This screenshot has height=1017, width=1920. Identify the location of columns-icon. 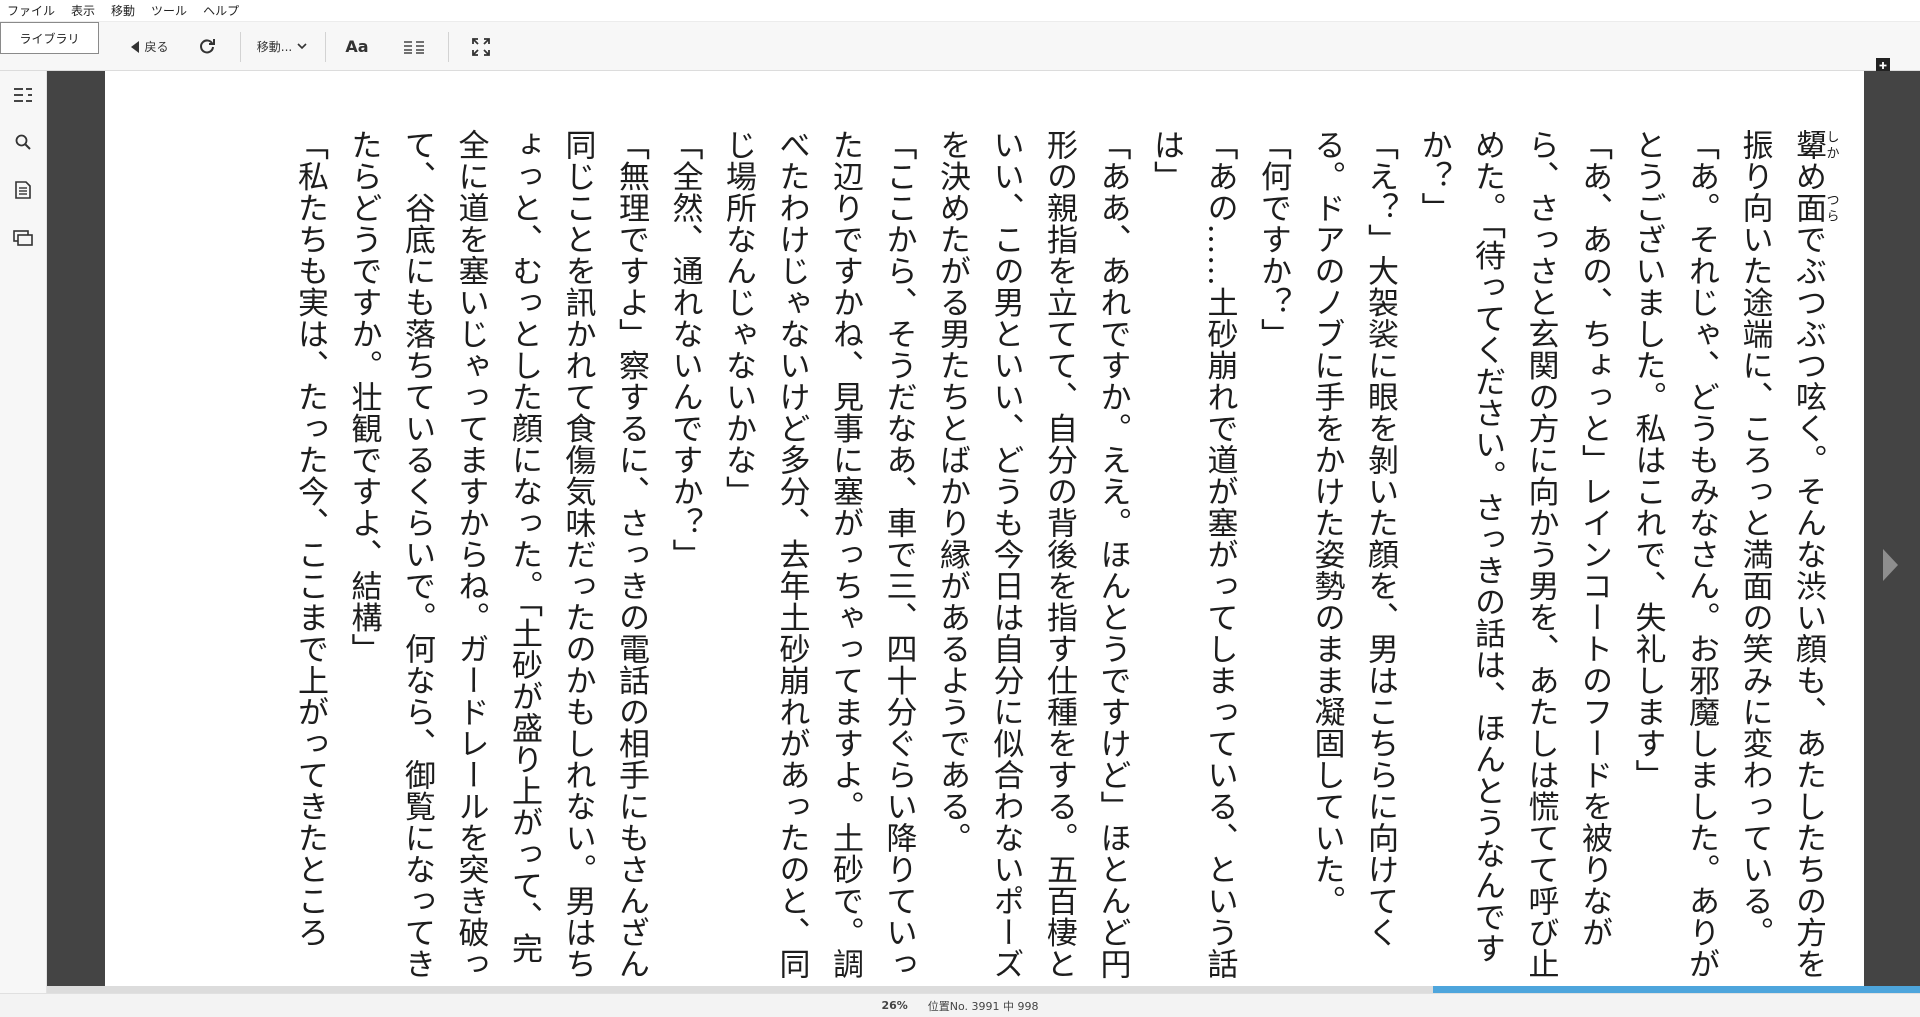
(414, 47).